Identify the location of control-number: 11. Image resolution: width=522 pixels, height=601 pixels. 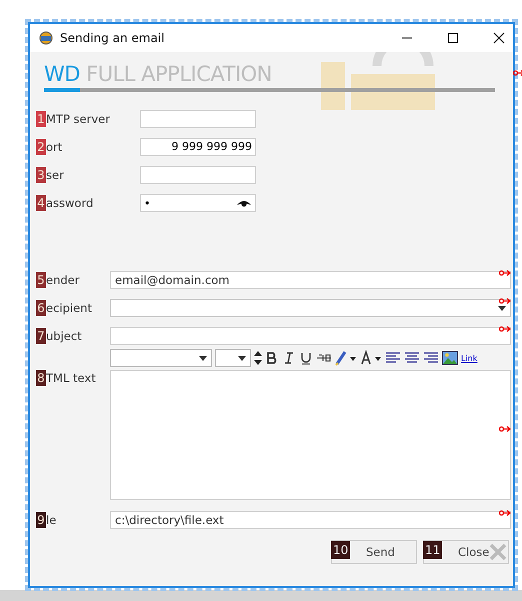
(432, 550).